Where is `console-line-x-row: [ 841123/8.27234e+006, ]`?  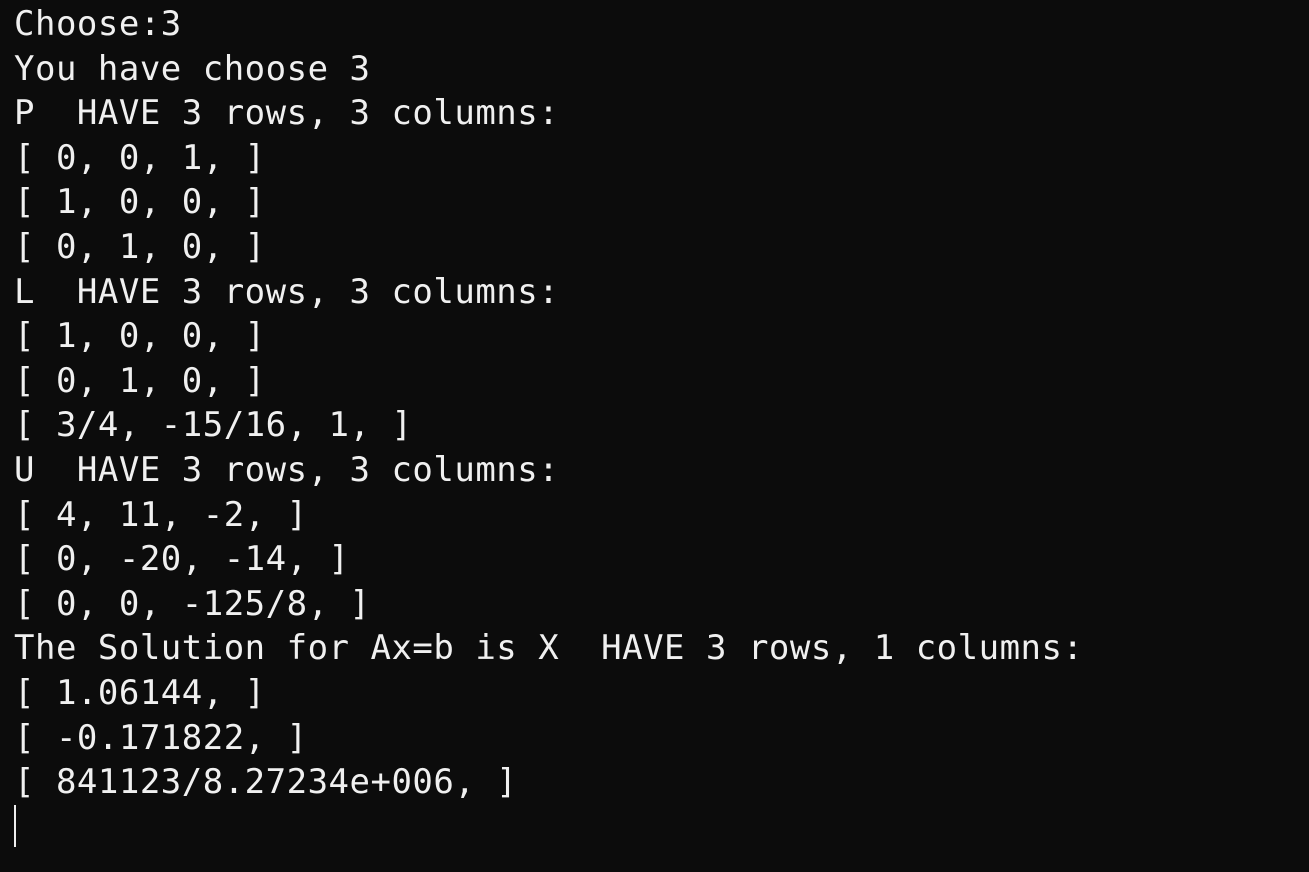 console-line-x-row: [ 841123/8.27234e+006, ] is located at coordinates (266, 782).